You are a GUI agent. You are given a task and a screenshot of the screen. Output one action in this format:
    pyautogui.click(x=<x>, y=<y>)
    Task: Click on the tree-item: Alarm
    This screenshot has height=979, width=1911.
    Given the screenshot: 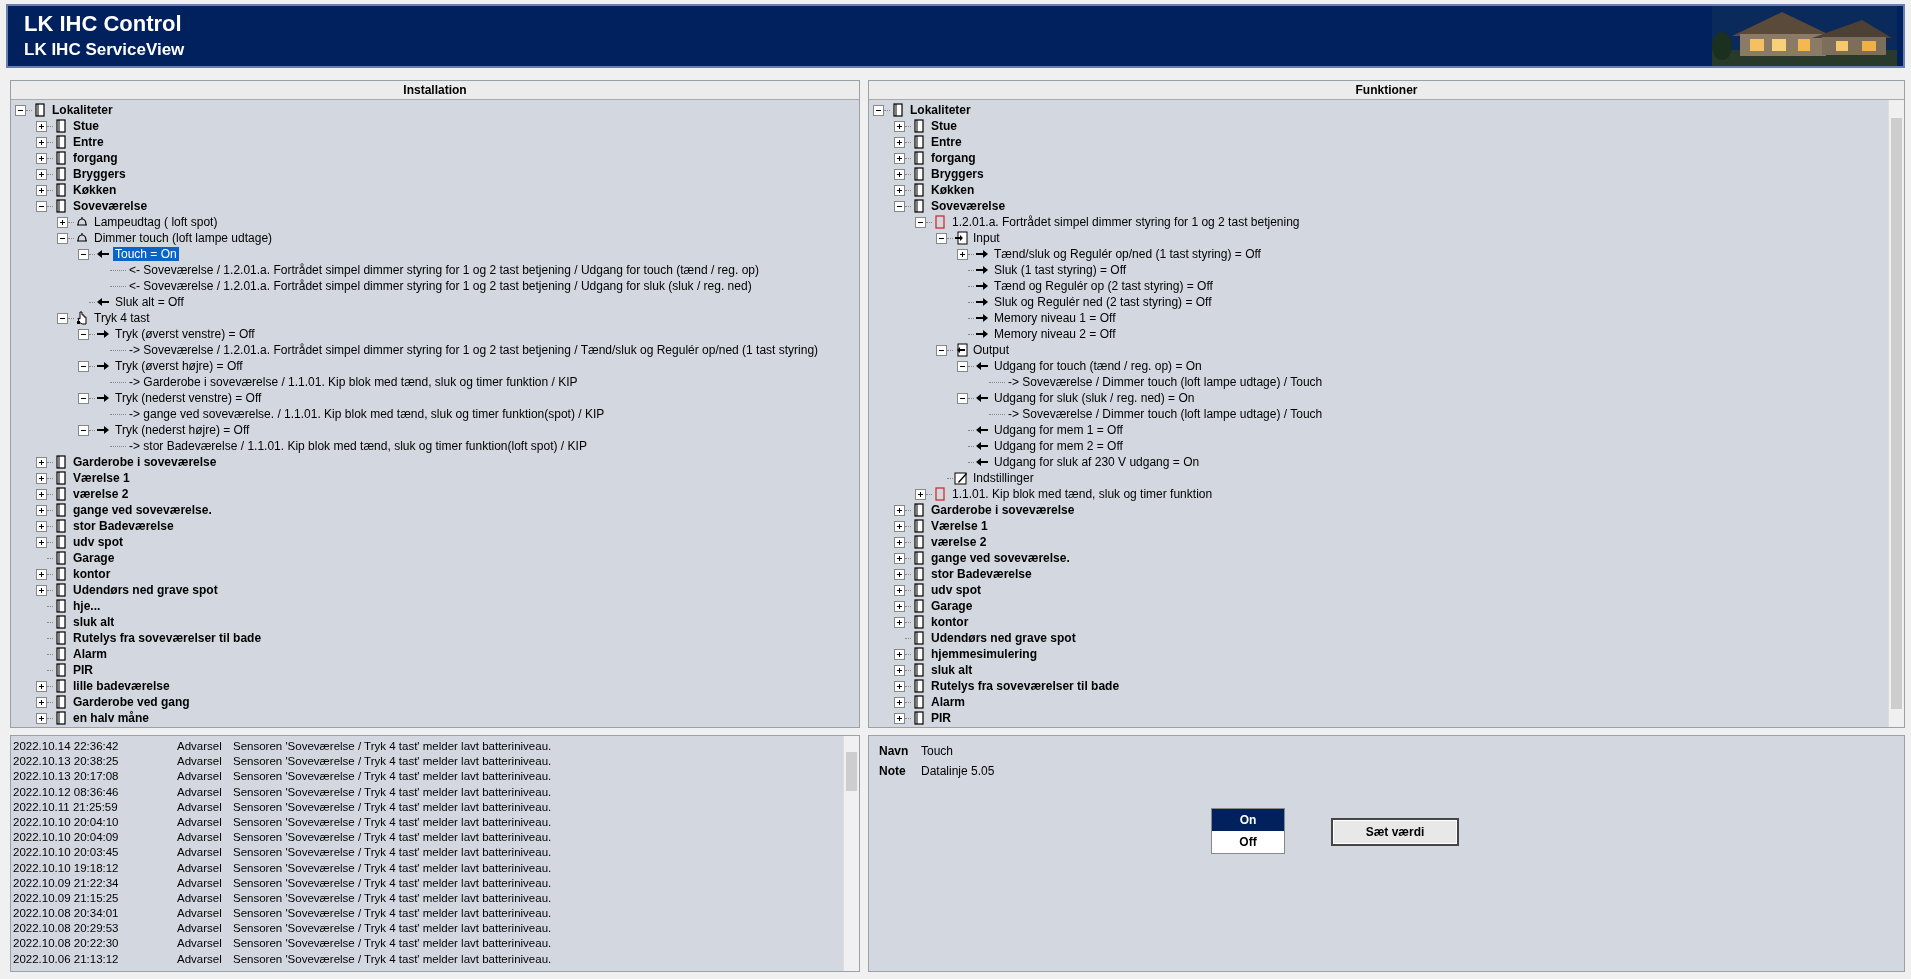 What is the action you would take?
    pyautogui.click(x=948, y=702)
    